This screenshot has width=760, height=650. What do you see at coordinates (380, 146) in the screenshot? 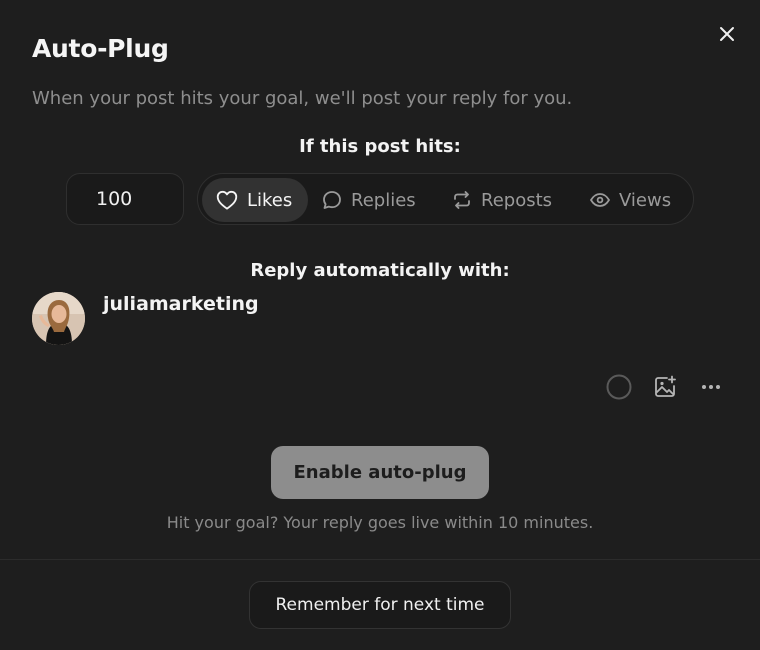
I see `goal-label: If this post hits:` at bounding box center [380, 146].